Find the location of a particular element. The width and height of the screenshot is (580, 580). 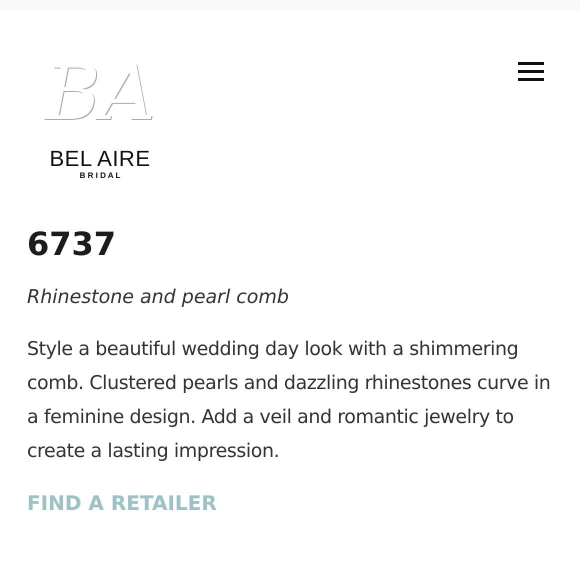

find-retailer-link: FIND A RETAILER is located at coordinates (122, 503).